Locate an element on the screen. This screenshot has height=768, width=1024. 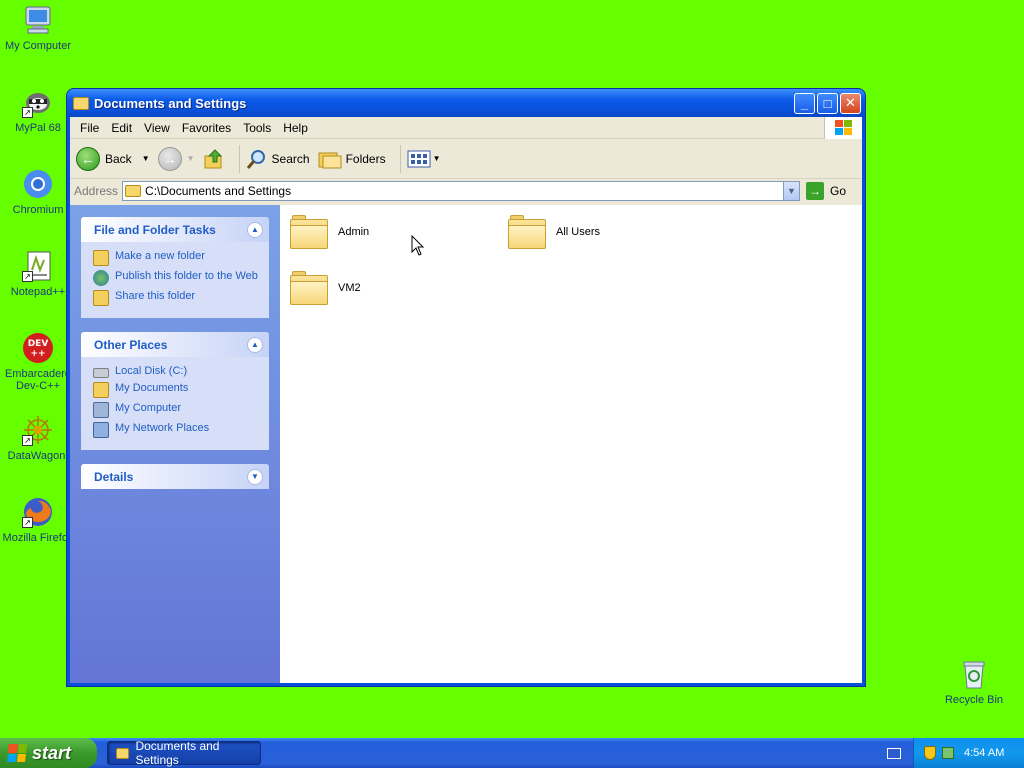
go-button: → Go is located at coordinates (831, 191).